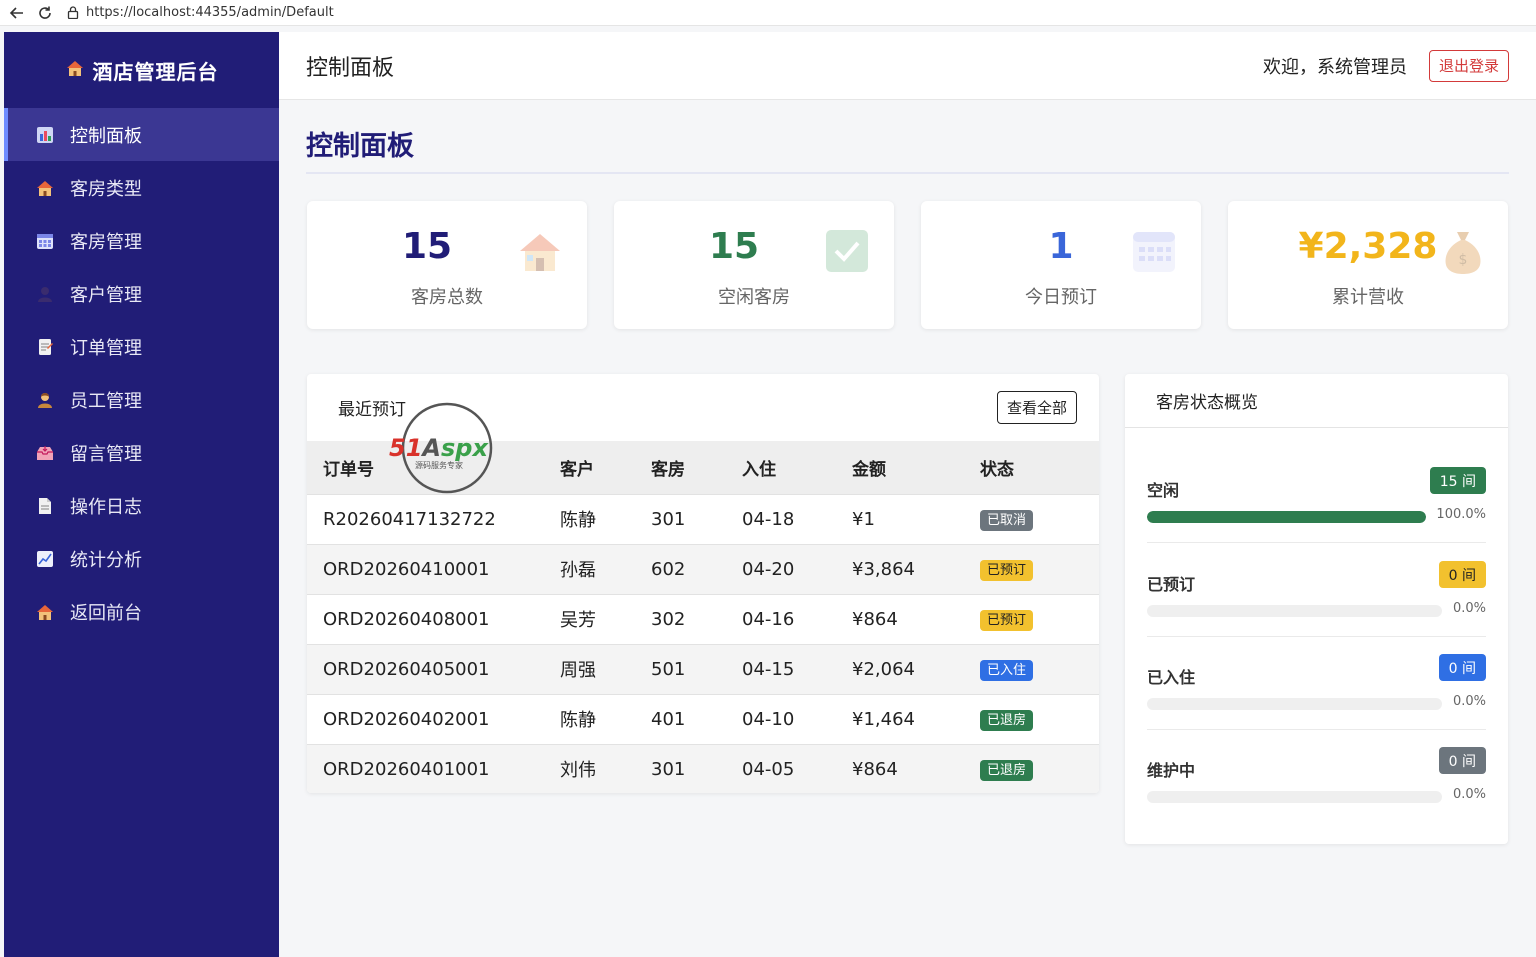 The image size is (1536, 957). What do you see at coordinates (1007, 770) in the screenshot?
I see `status-badge: 已退房` at bounding box center [1007, 770].